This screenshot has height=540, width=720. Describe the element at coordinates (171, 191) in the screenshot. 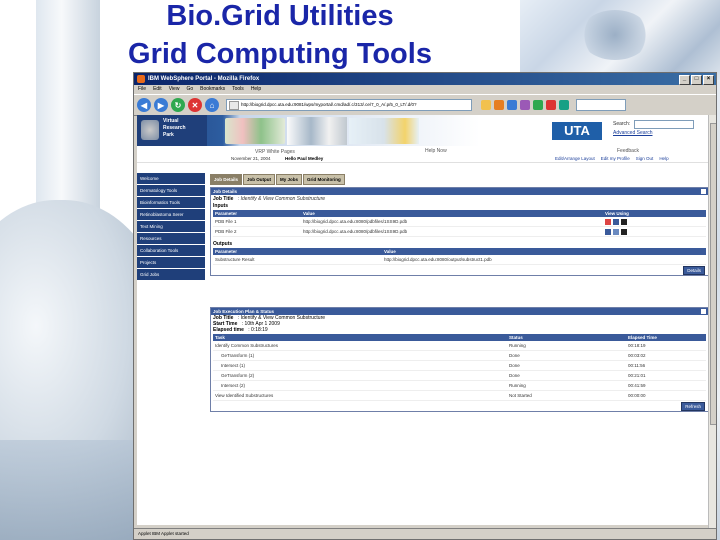

I see `sidebar-item-dermatology: Dermatology Tools` at that location.